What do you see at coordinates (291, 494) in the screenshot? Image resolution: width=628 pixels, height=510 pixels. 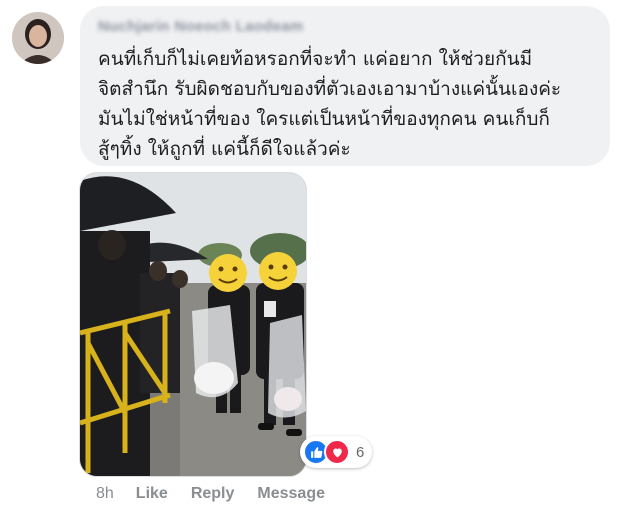 I see `message-button: Message` at bounding box center [291, 494].